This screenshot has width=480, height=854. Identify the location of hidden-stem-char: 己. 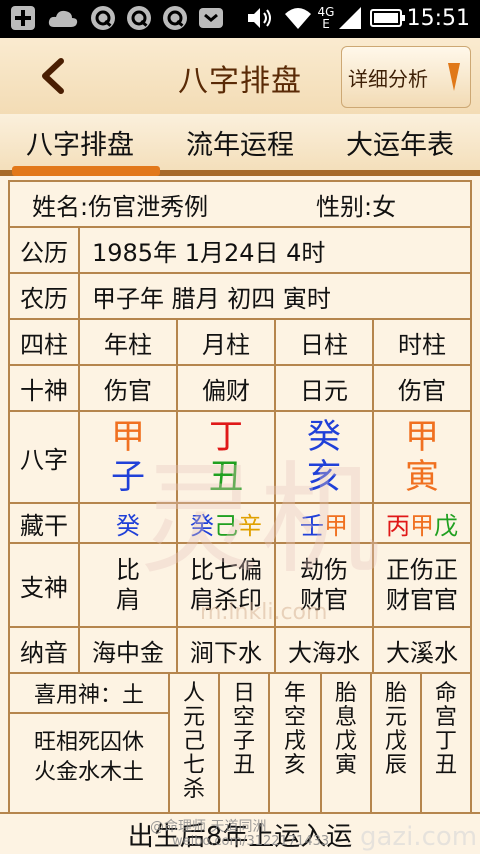
(226, 525).